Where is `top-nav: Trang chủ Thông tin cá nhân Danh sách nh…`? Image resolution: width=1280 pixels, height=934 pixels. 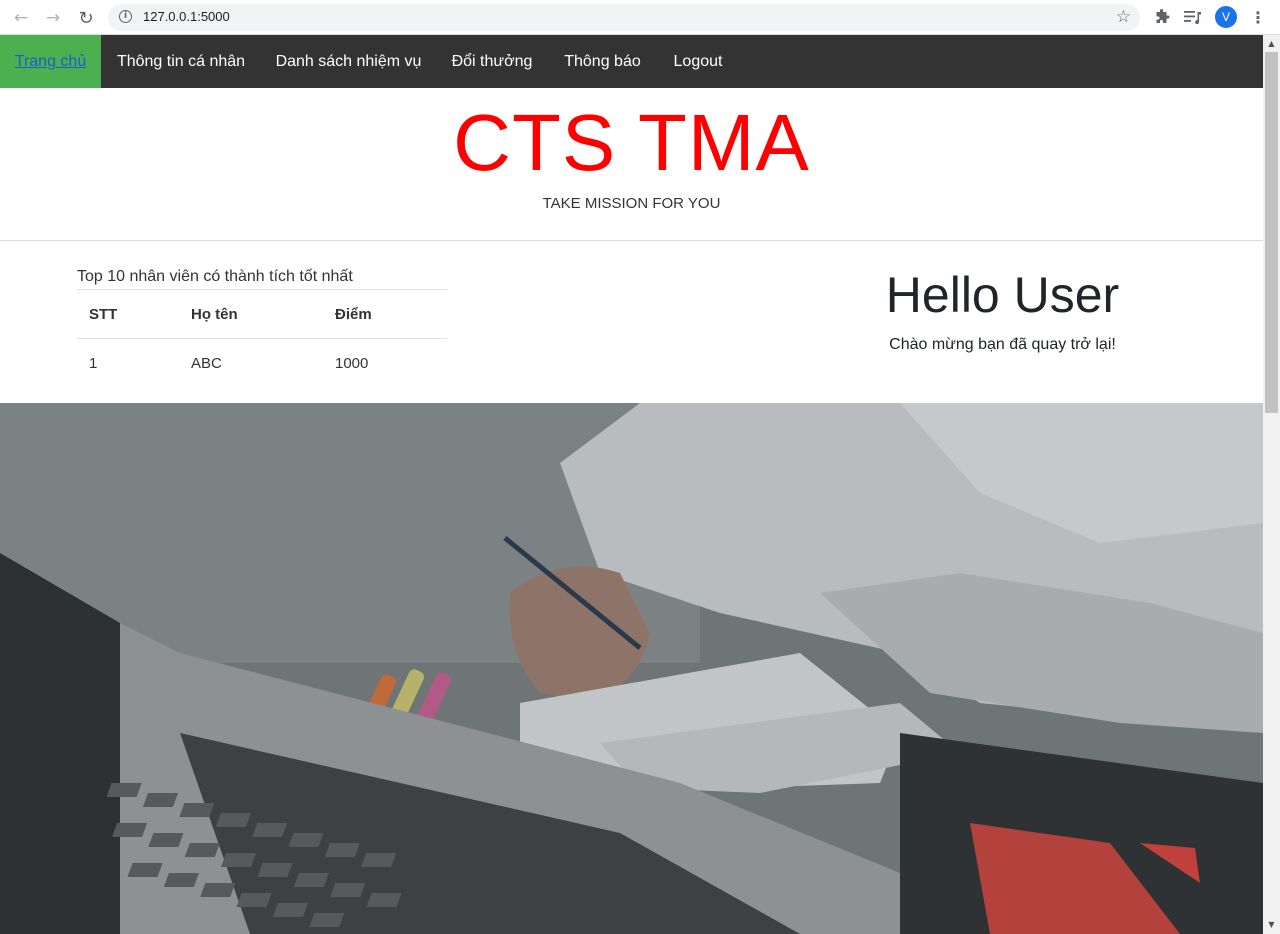 top-nav: Trang chủ Thông tin cá nhân Danh sách nh… is located at coordinates (631, 61).